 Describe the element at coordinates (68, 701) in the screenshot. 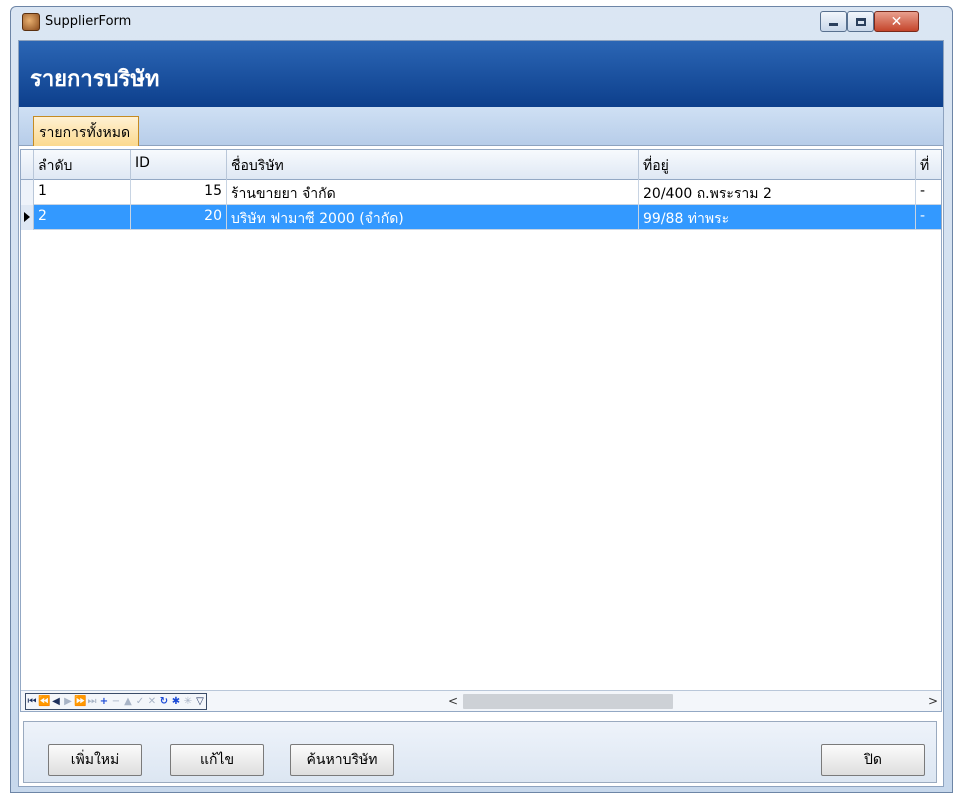

I see `next-record-icon: ▶` at that location.